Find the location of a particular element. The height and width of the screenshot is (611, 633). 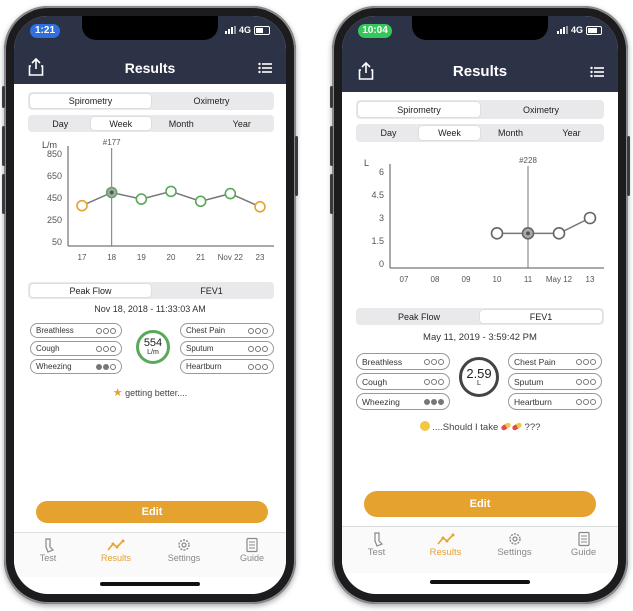

x-tick-label: 18 is located at coordinates (111, 257).